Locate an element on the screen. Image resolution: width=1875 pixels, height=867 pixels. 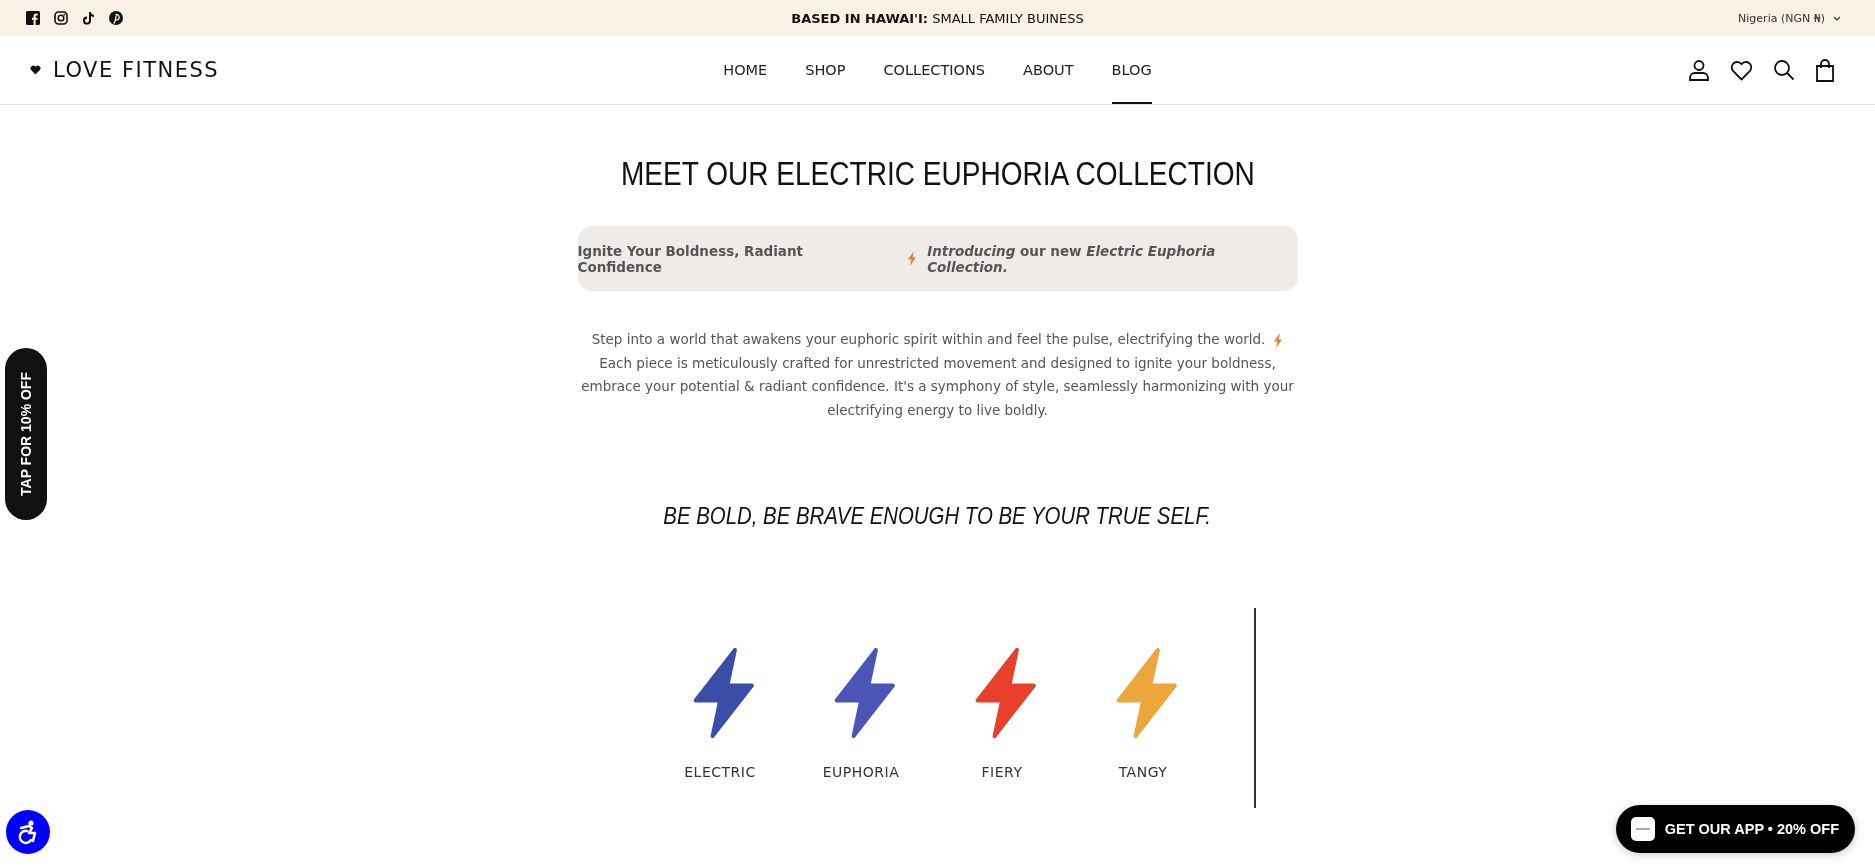
color-label: TANGY is located at coordinates (1143, 772).